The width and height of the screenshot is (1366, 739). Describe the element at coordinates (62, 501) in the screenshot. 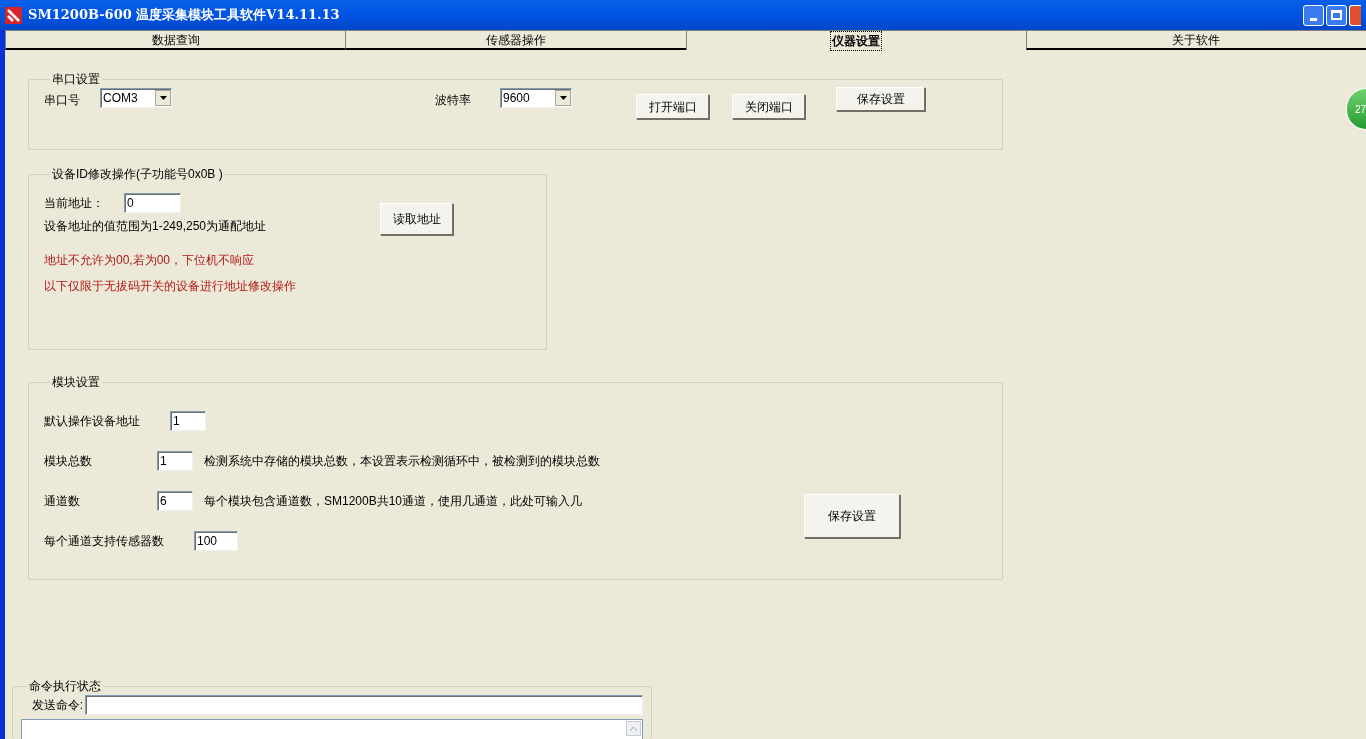

I see `field-label: 通道数` at that location.